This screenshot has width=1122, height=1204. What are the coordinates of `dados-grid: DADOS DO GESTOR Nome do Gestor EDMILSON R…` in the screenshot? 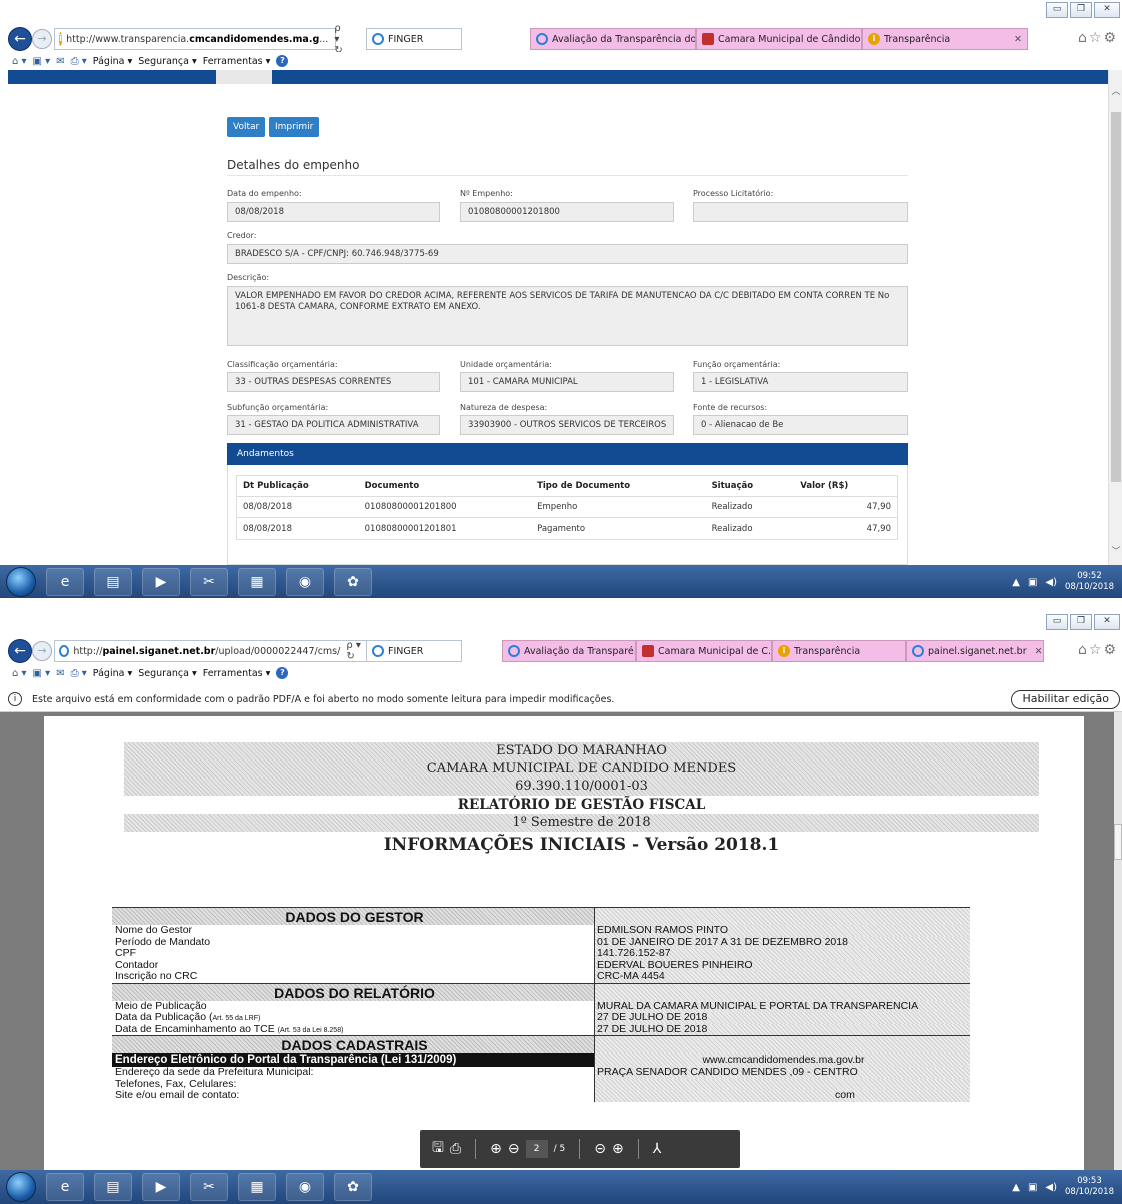 It's located at (541, 1004).